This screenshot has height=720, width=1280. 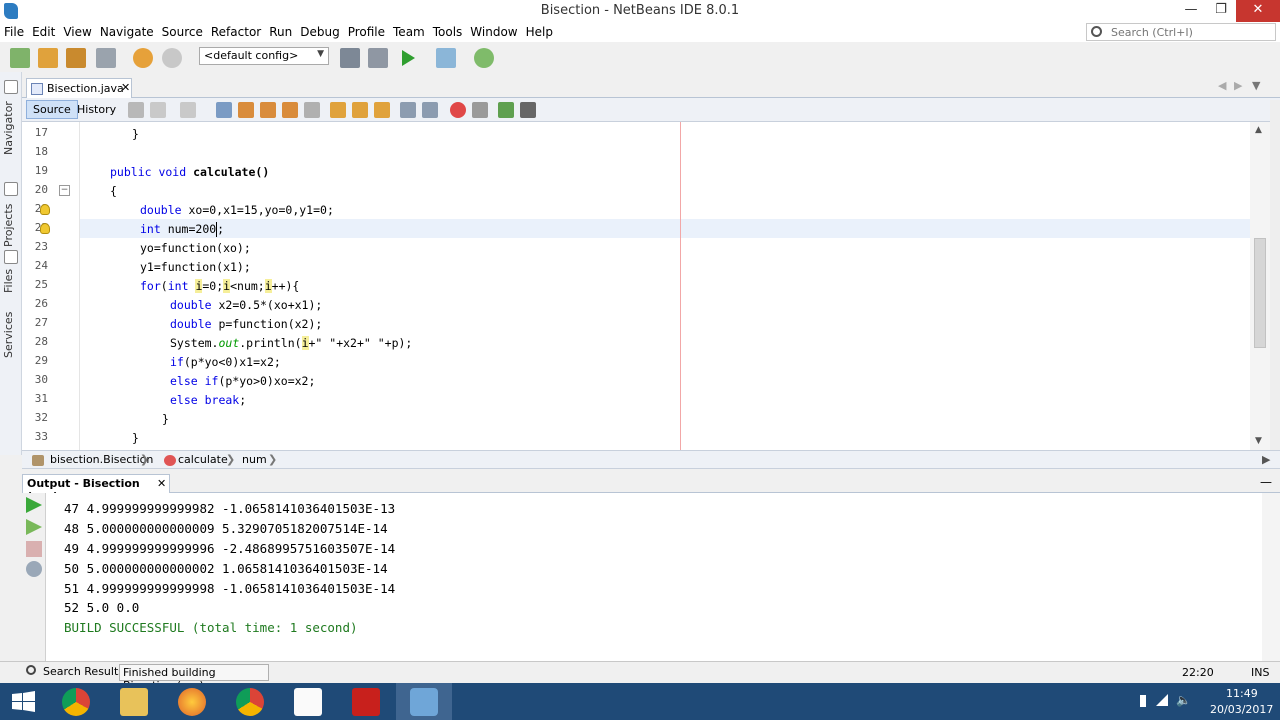 I want to click on start-button, so click(x=24, y=701).